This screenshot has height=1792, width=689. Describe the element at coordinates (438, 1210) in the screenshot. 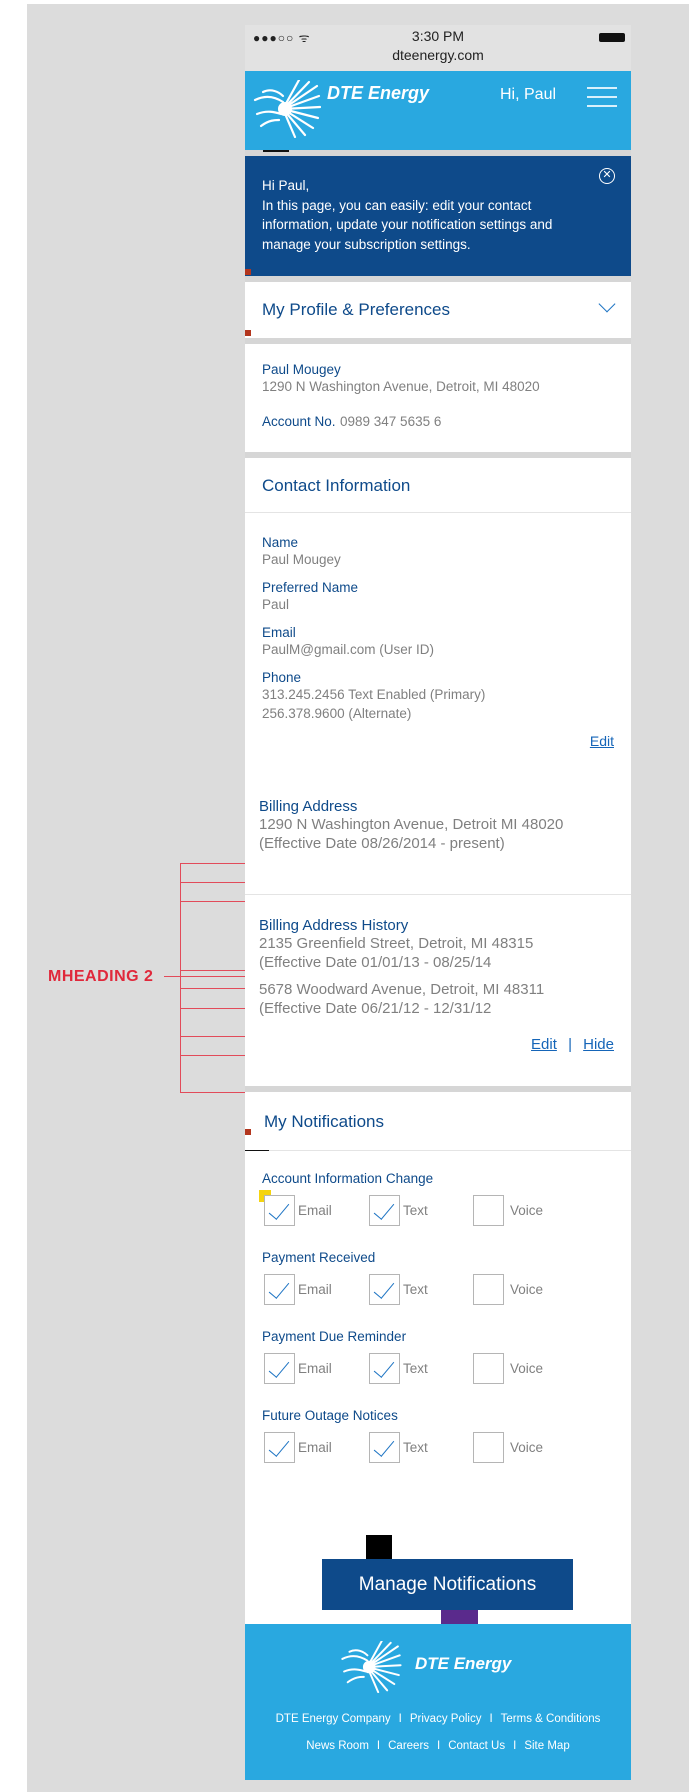

I see `notification-group: Account Information Change Email Text Voice` at that location.